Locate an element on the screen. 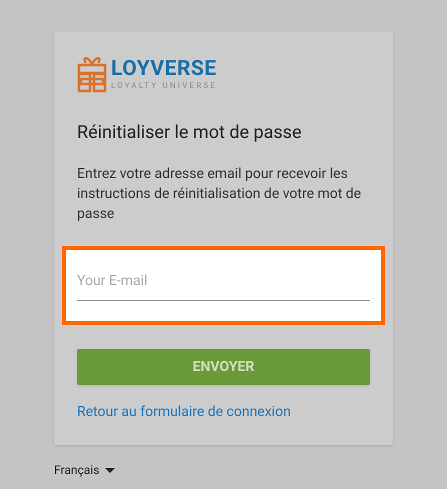 This screenshot has width=447, height=489. logo-wordmark: LOYVERSE is located at coordinates (164, 69).